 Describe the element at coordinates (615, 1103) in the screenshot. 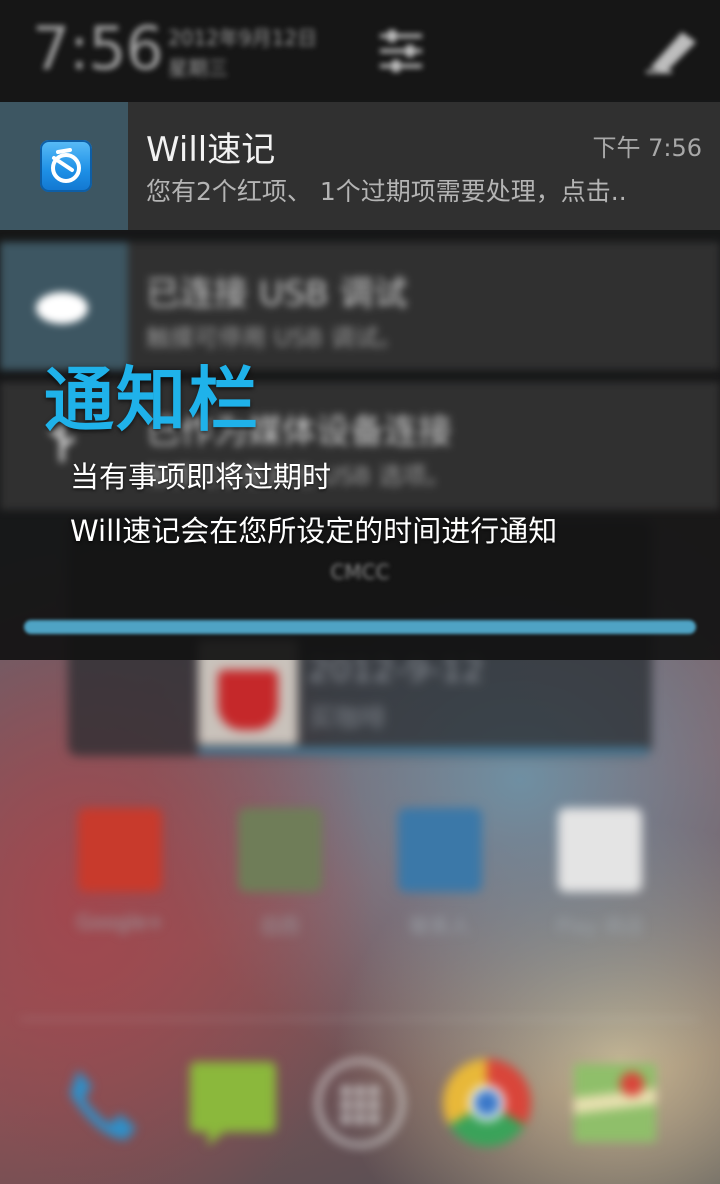

I see `maps-icon` at that location.